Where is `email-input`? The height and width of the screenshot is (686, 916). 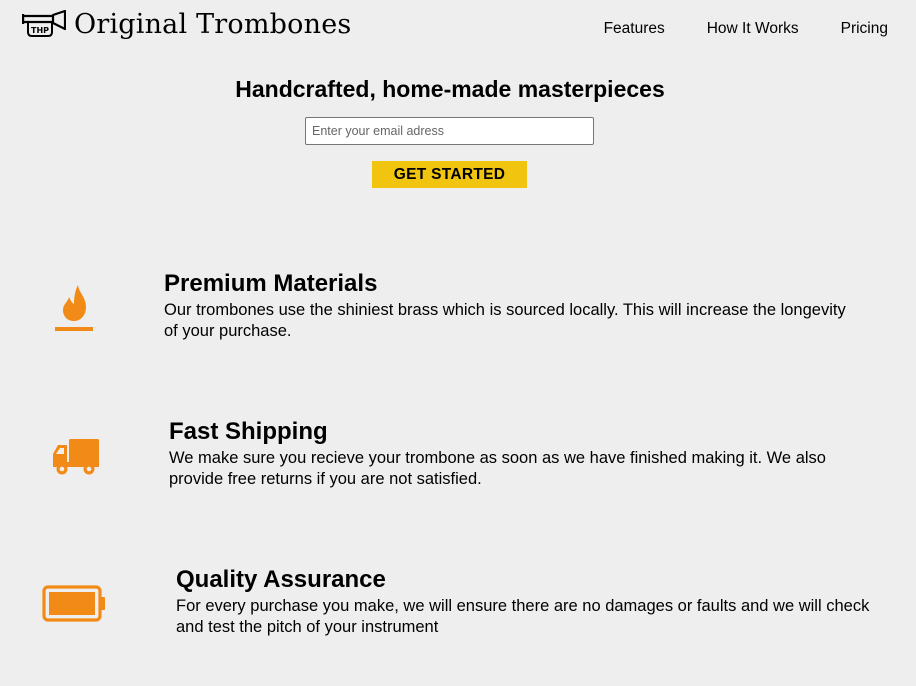
email-input is located at coordinates (449, 131).